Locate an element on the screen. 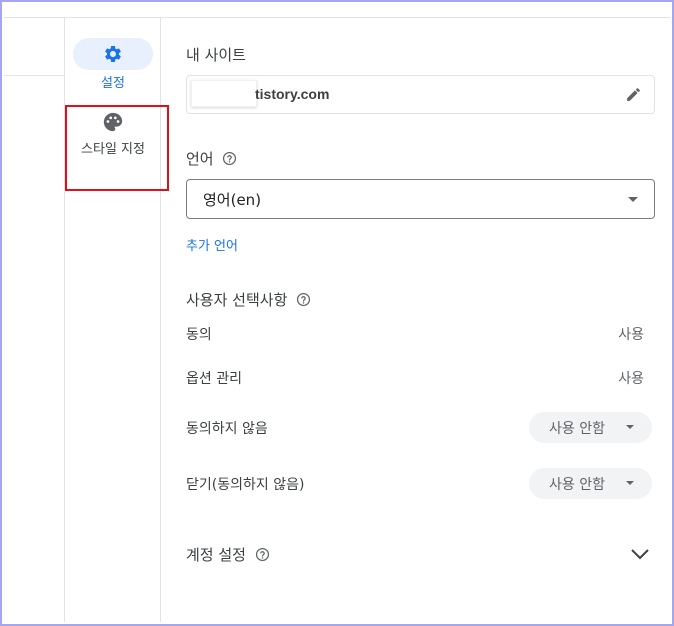 The image size is (674, 626). edit-site-button is located at coordinates (633, 96).